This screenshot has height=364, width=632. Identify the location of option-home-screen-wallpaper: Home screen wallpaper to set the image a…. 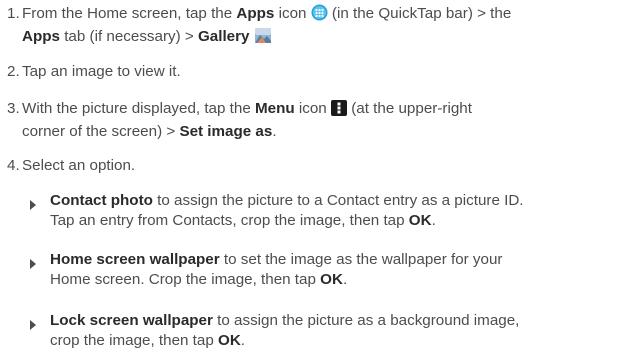
(276, 269).